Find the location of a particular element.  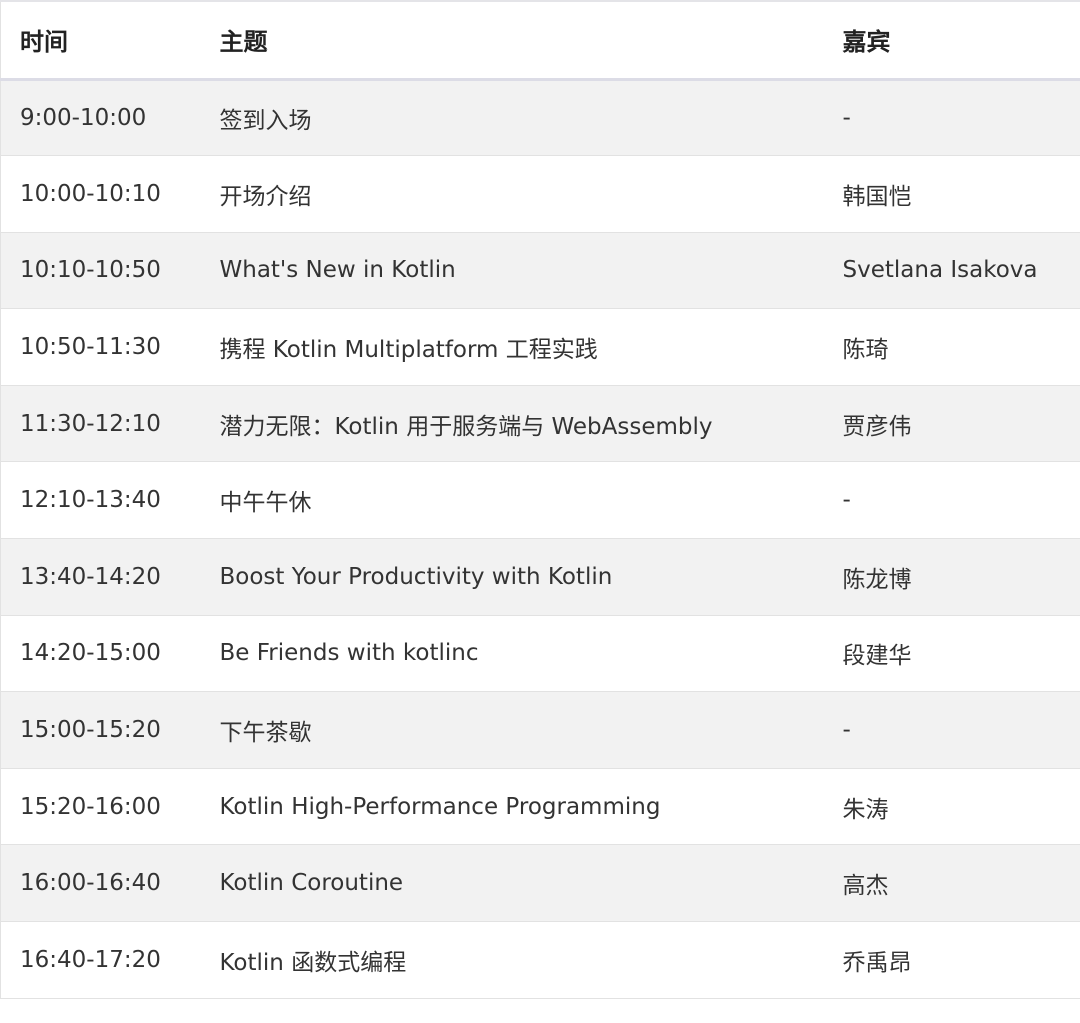

cell-time: 16:40-17:20 is located at coordinates (100, 960).